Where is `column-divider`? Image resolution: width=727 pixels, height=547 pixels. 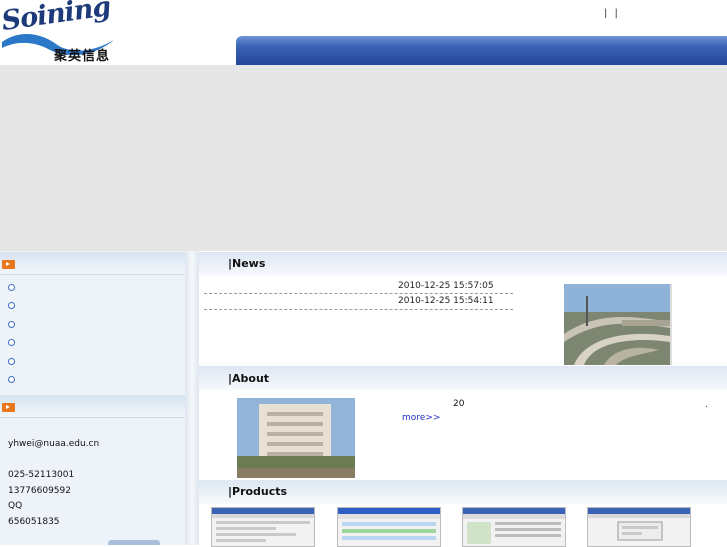
column-divider is located at coordinates (192, 398).